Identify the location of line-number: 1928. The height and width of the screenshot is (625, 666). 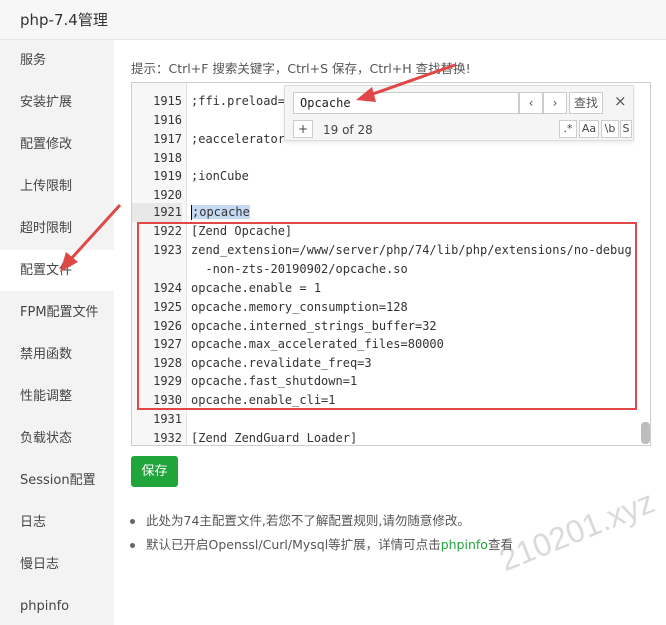
(167, 363).